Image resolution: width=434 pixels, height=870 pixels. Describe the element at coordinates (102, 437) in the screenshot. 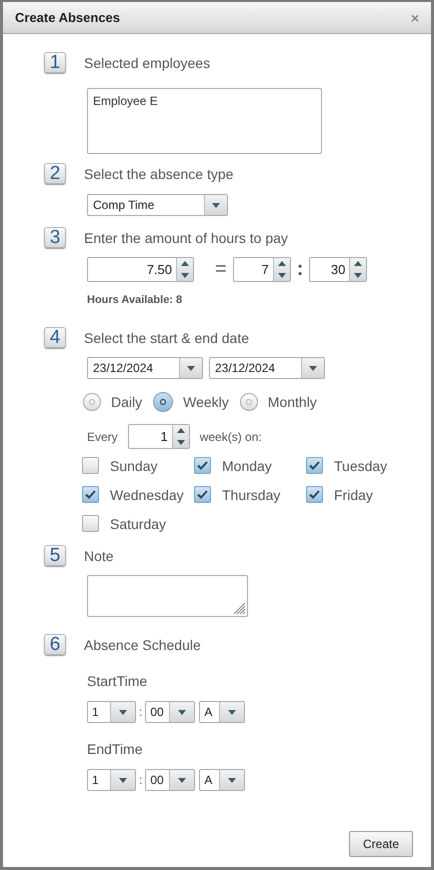

I see `every-label: Every` at that location.